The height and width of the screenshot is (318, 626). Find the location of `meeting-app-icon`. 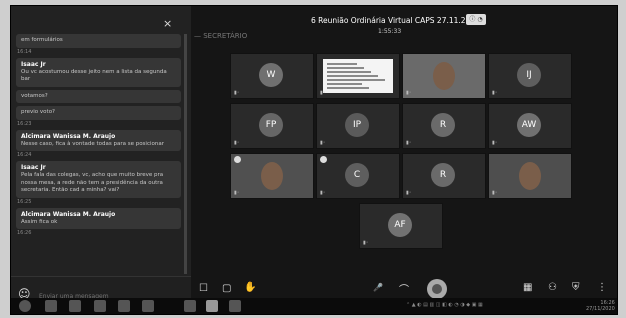

meeting-app-icon is located at coordinates (212, 306).